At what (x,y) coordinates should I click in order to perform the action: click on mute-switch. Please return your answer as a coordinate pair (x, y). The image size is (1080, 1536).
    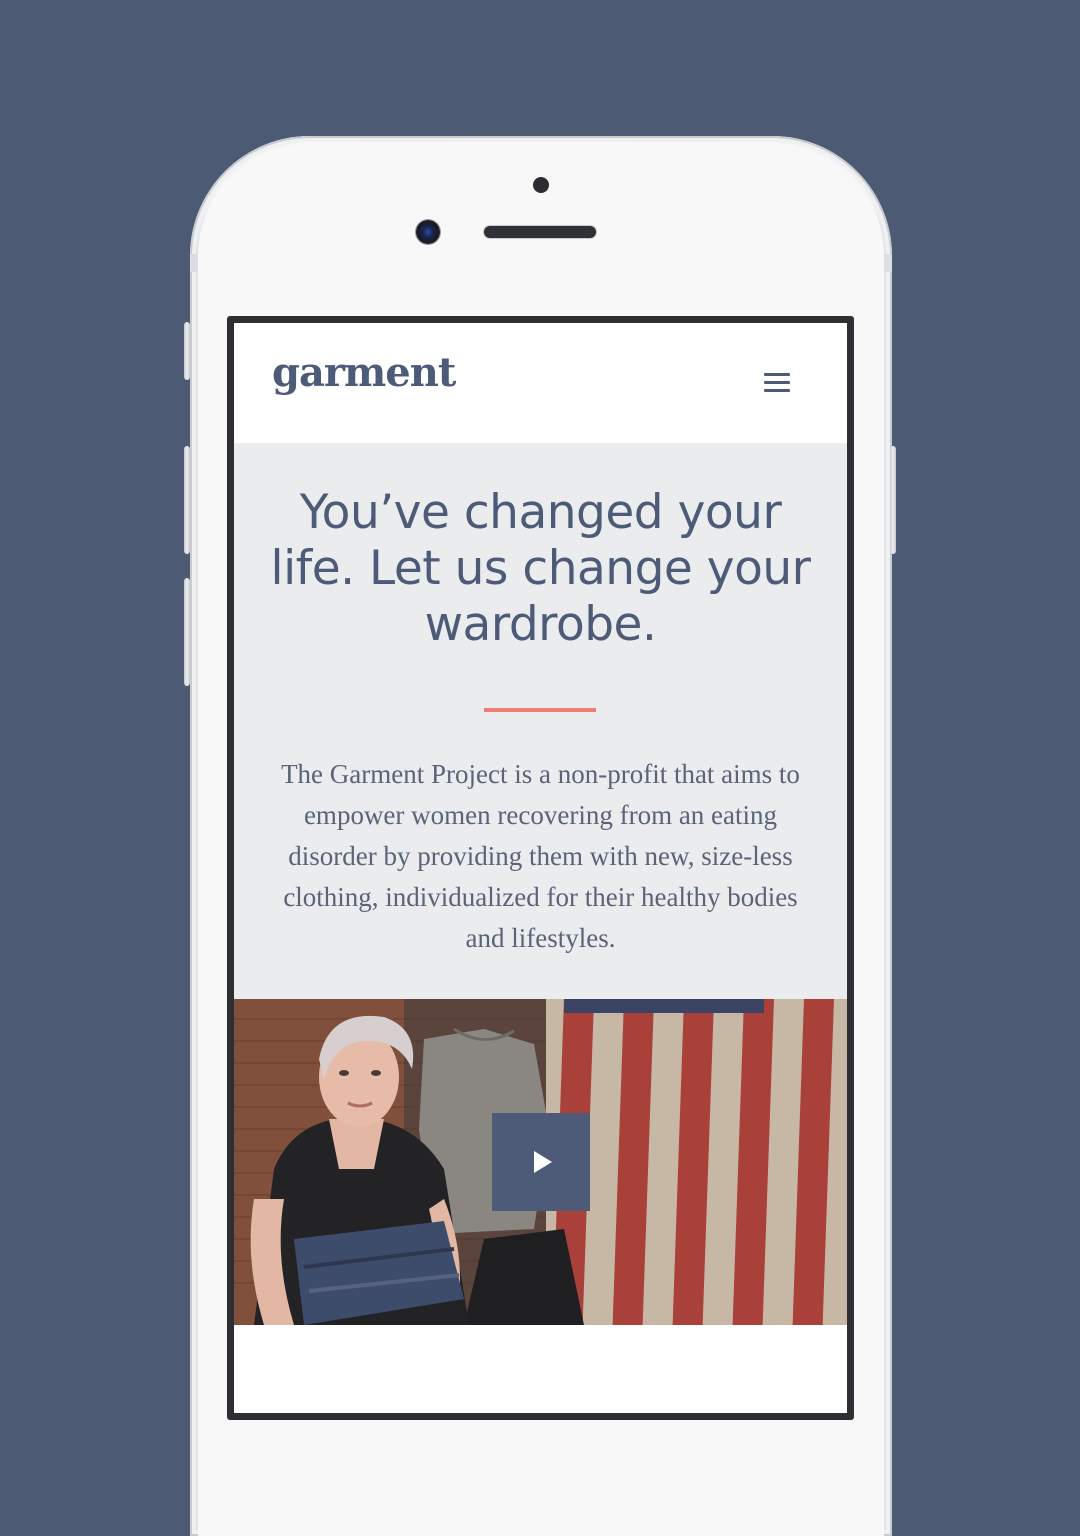
    Looking at the image, I should click on (187, 351).